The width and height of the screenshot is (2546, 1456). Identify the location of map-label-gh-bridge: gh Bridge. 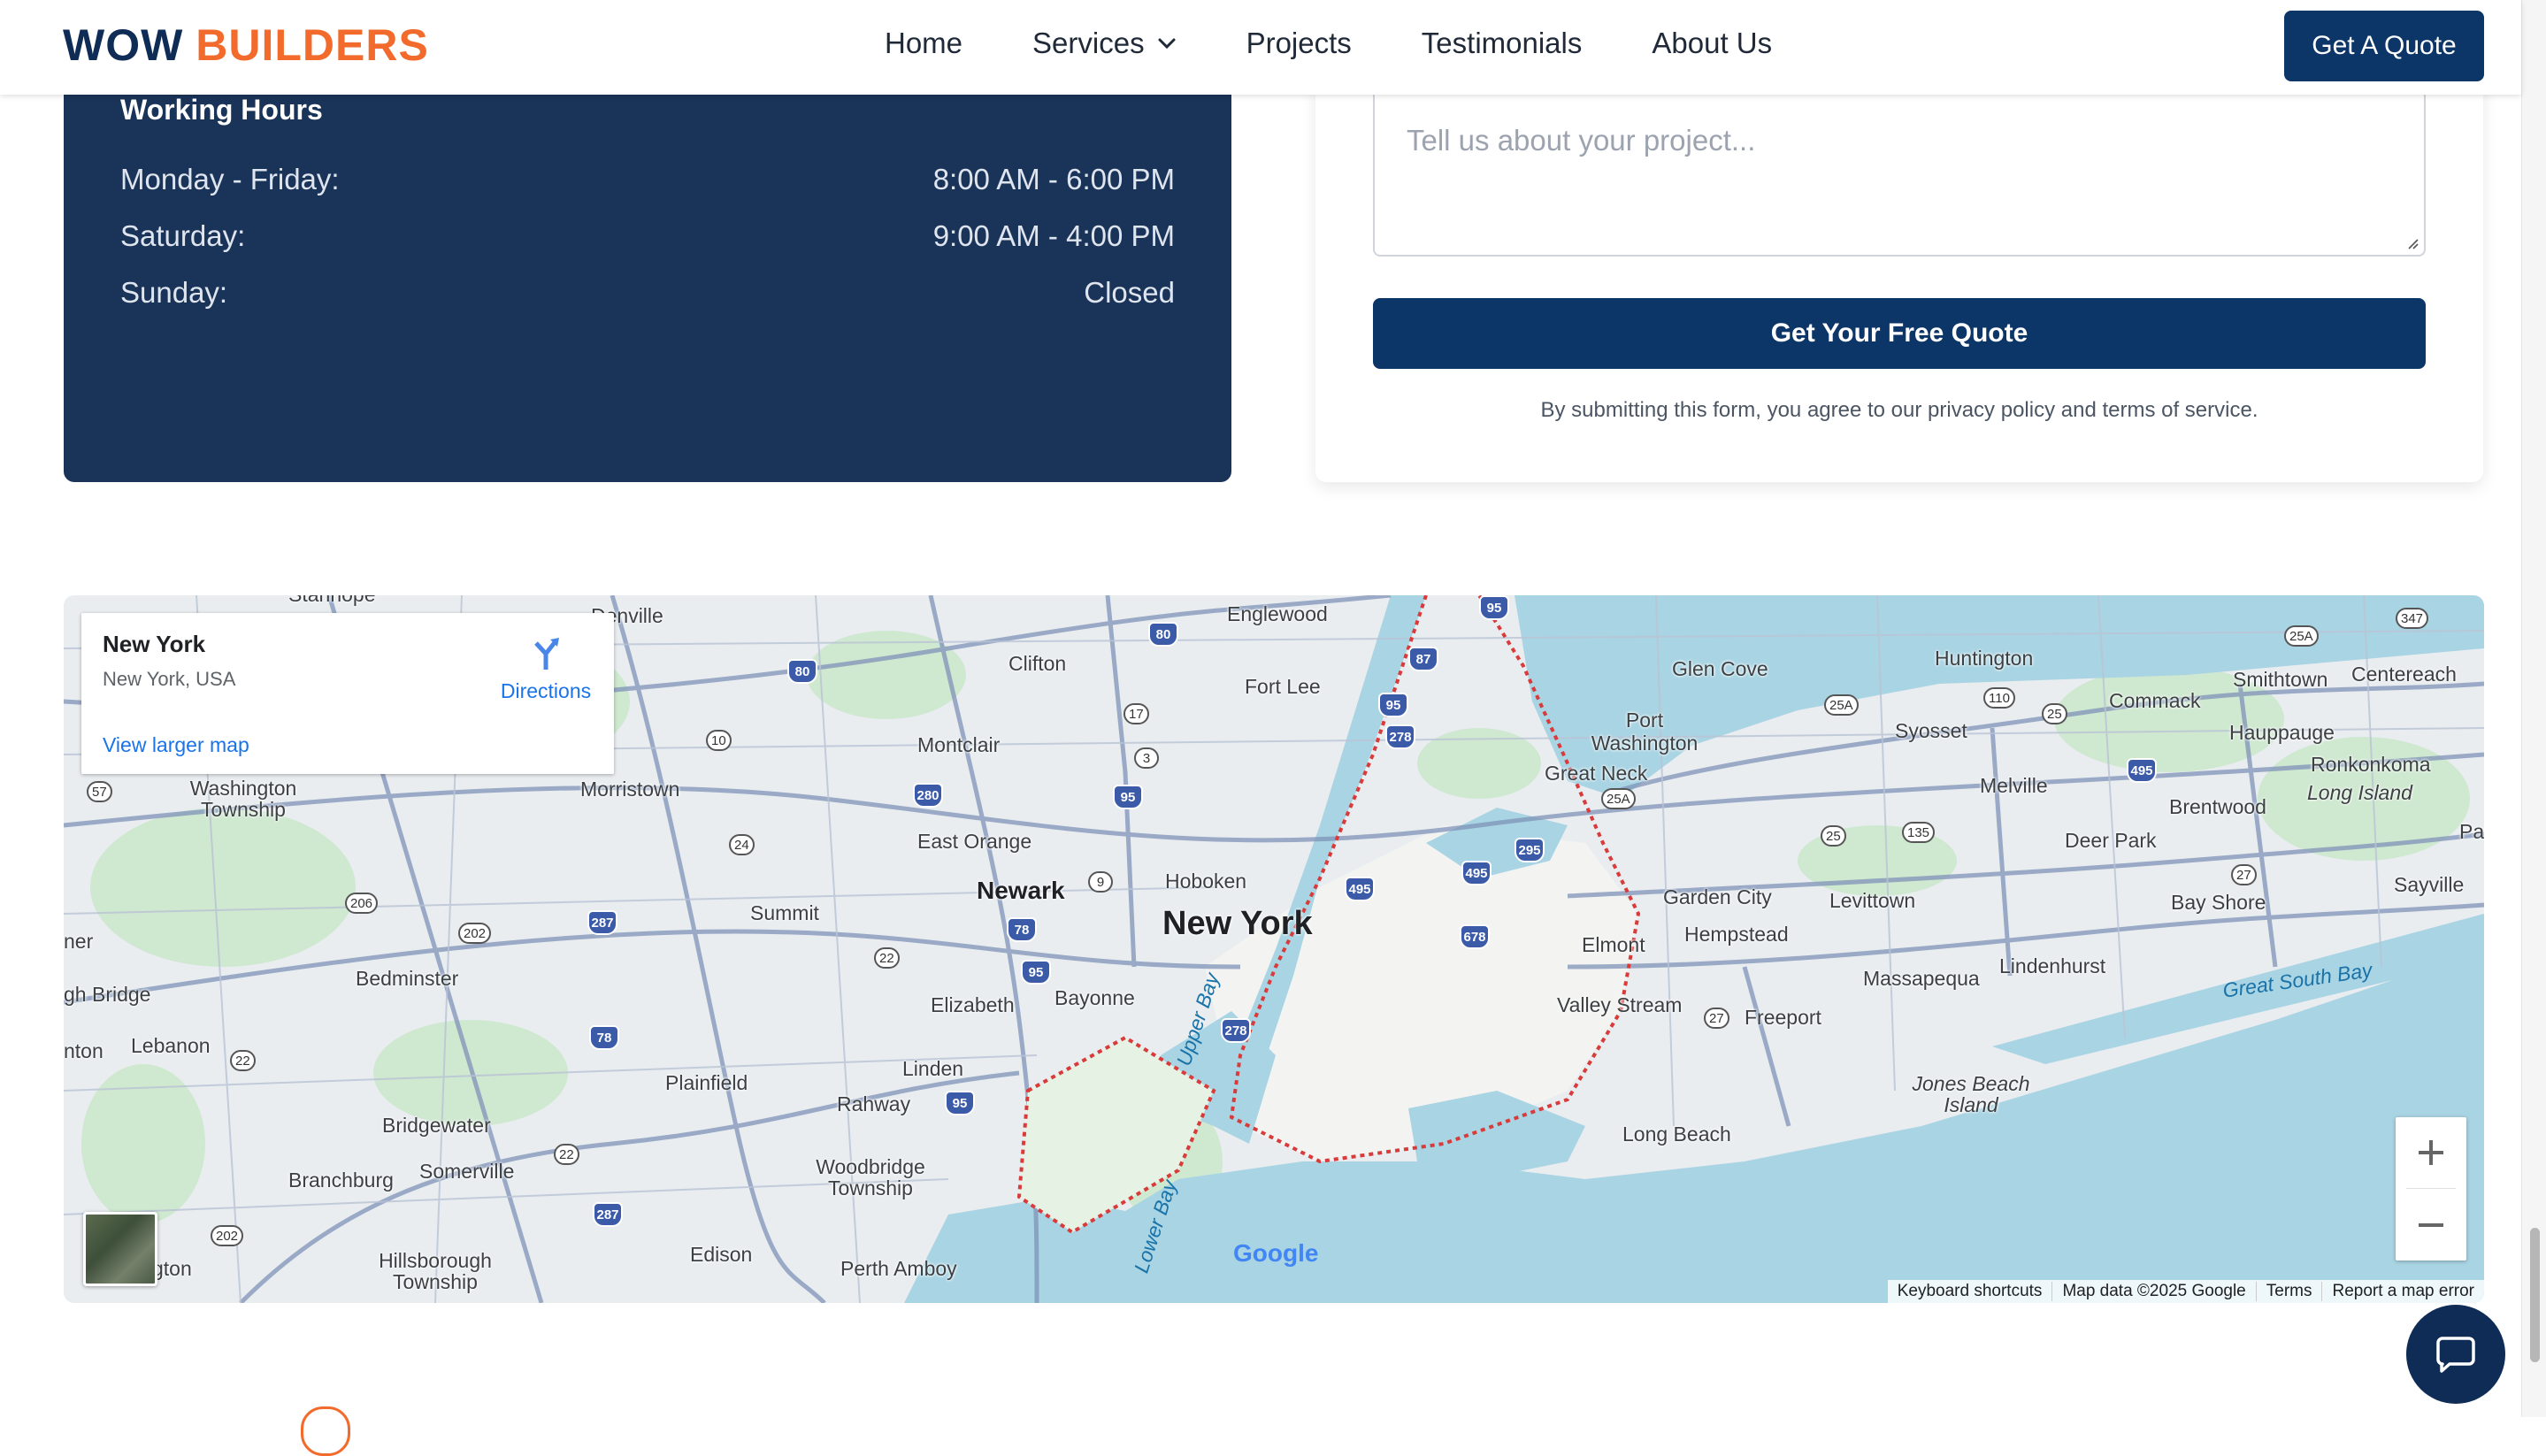
(107, 995).